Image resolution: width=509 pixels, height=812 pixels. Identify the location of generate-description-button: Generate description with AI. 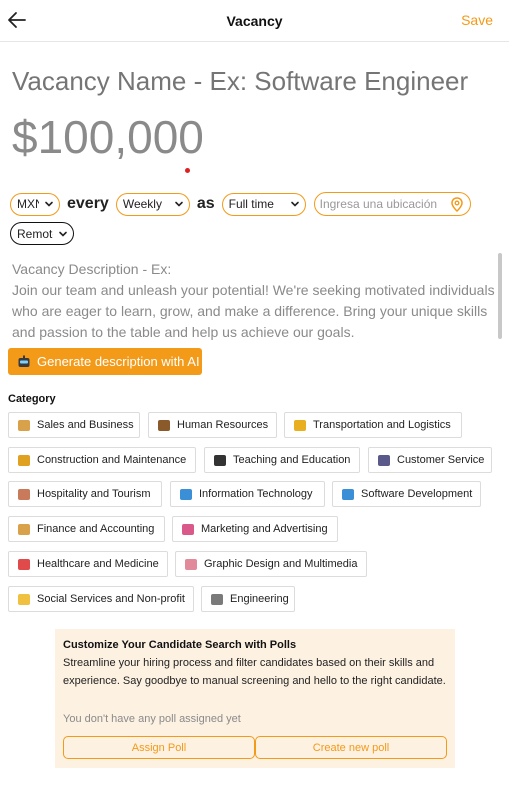
(105, 361).